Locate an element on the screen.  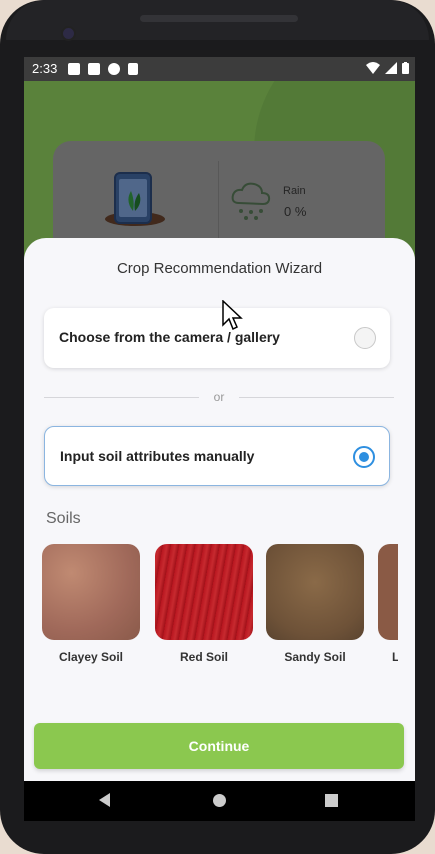
clayey-soil-image is located at coordinates (91, 592).